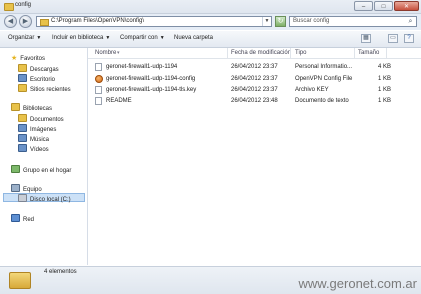  Describe the element at coordinates (31, 107) in the screenshot. I see `sidebar-item-libraries: Bibliotecas` at that location.